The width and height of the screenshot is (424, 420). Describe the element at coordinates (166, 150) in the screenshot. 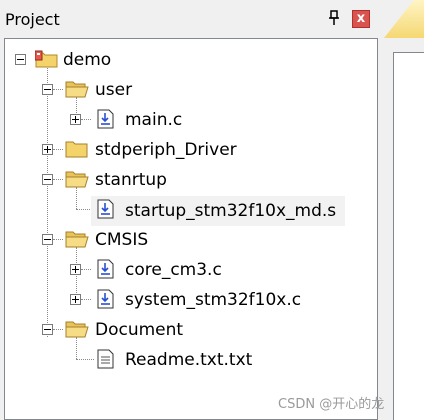

I see `tree-item-label: stdperiph_Driver` at that location.